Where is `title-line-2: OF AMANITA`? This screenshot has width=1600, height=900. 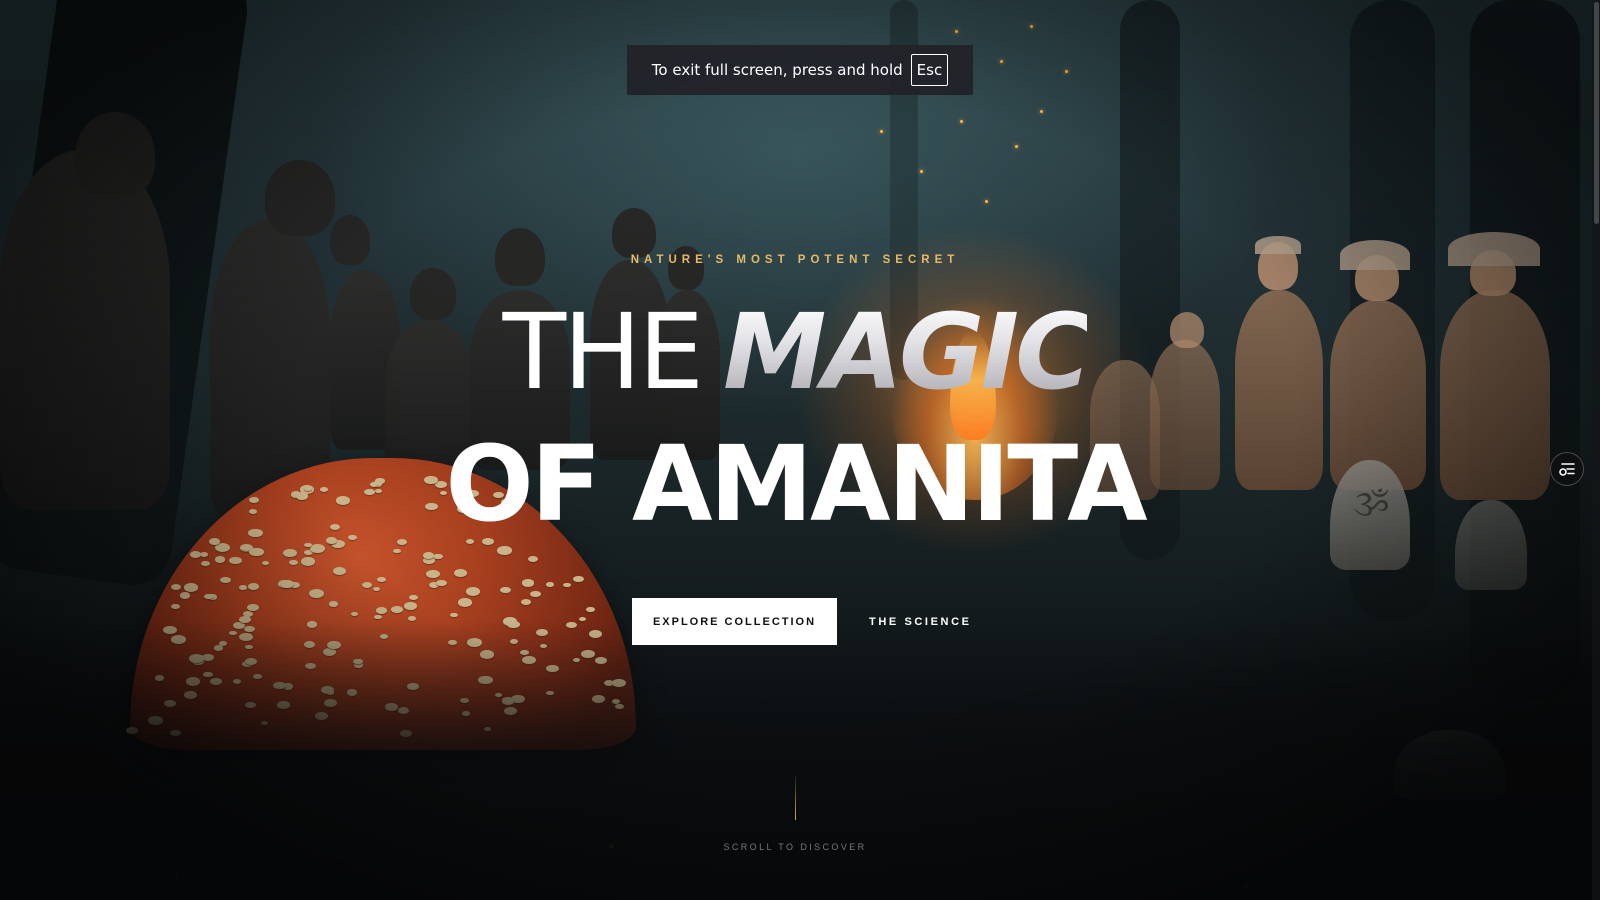
title-line-2: OF AMANITA is located at coordinates (796, 484).